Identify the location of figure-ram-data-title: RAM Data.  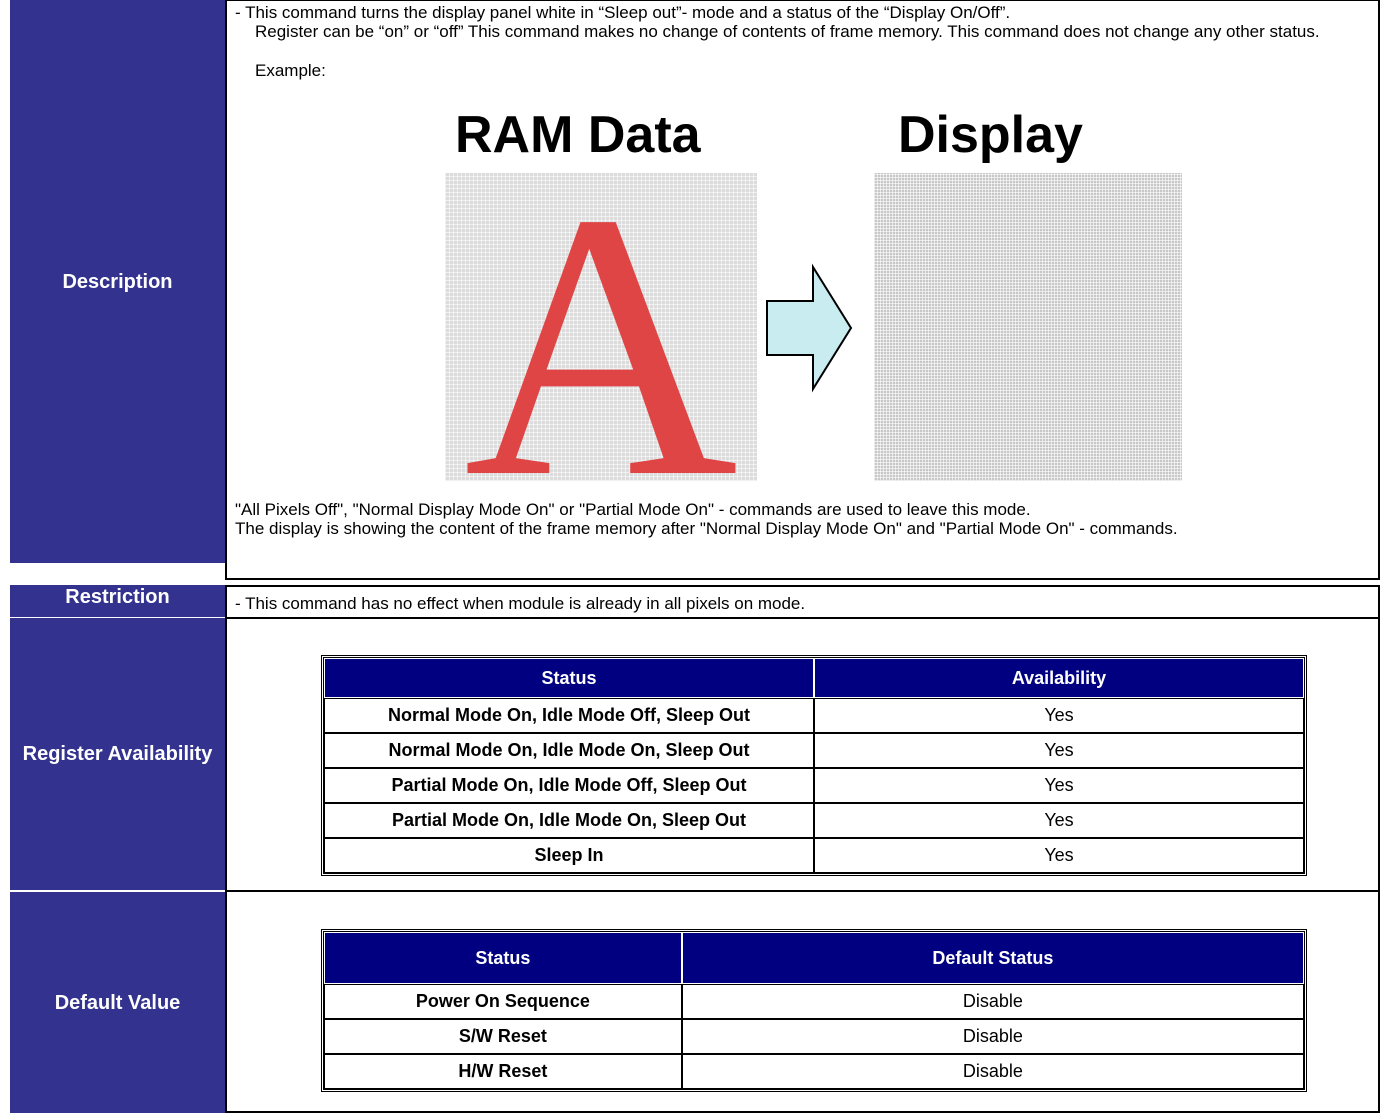
(578, 135).